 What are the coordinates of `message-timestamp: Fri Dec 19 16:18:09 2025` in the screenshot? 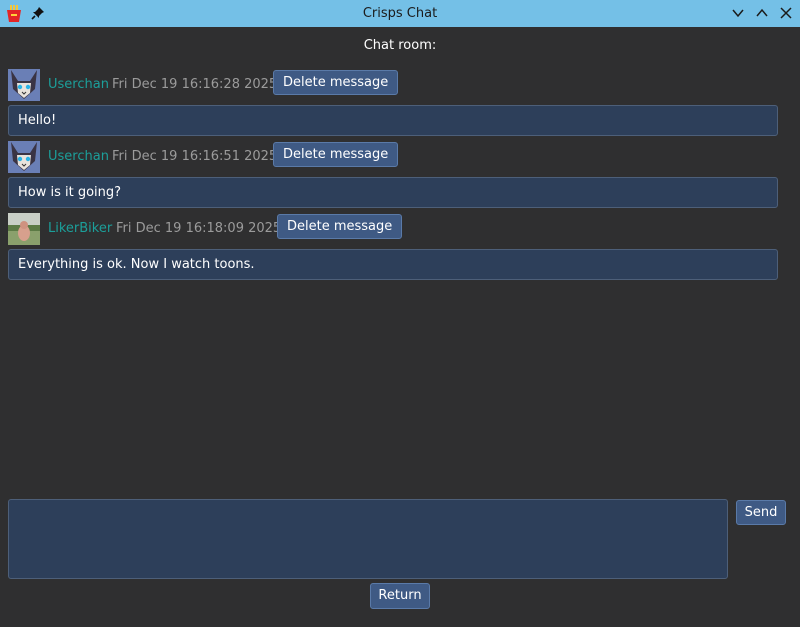 It's located at (199, 228).